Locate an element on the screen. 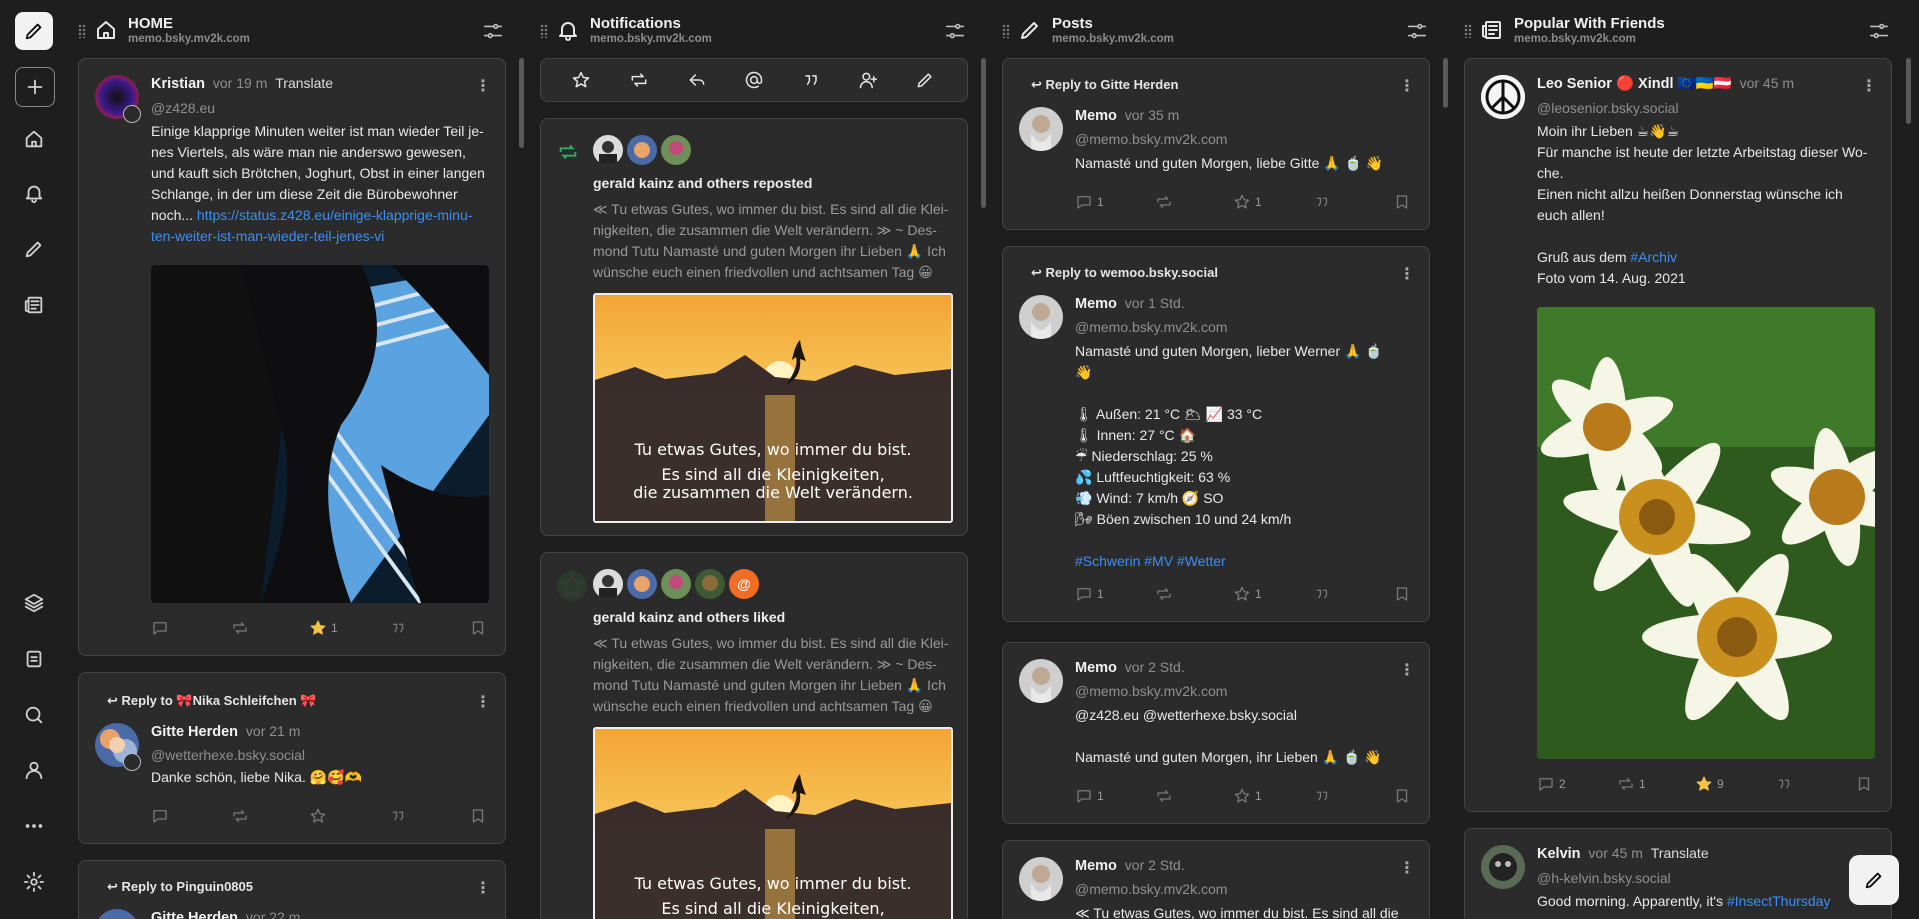 The height and width of the screenshot is (919, 1919). author-name: Leo Senior 🔴 Xindl 🇪🇺🇺🇦🇦🇹 is located at coordinates (1634, 84).